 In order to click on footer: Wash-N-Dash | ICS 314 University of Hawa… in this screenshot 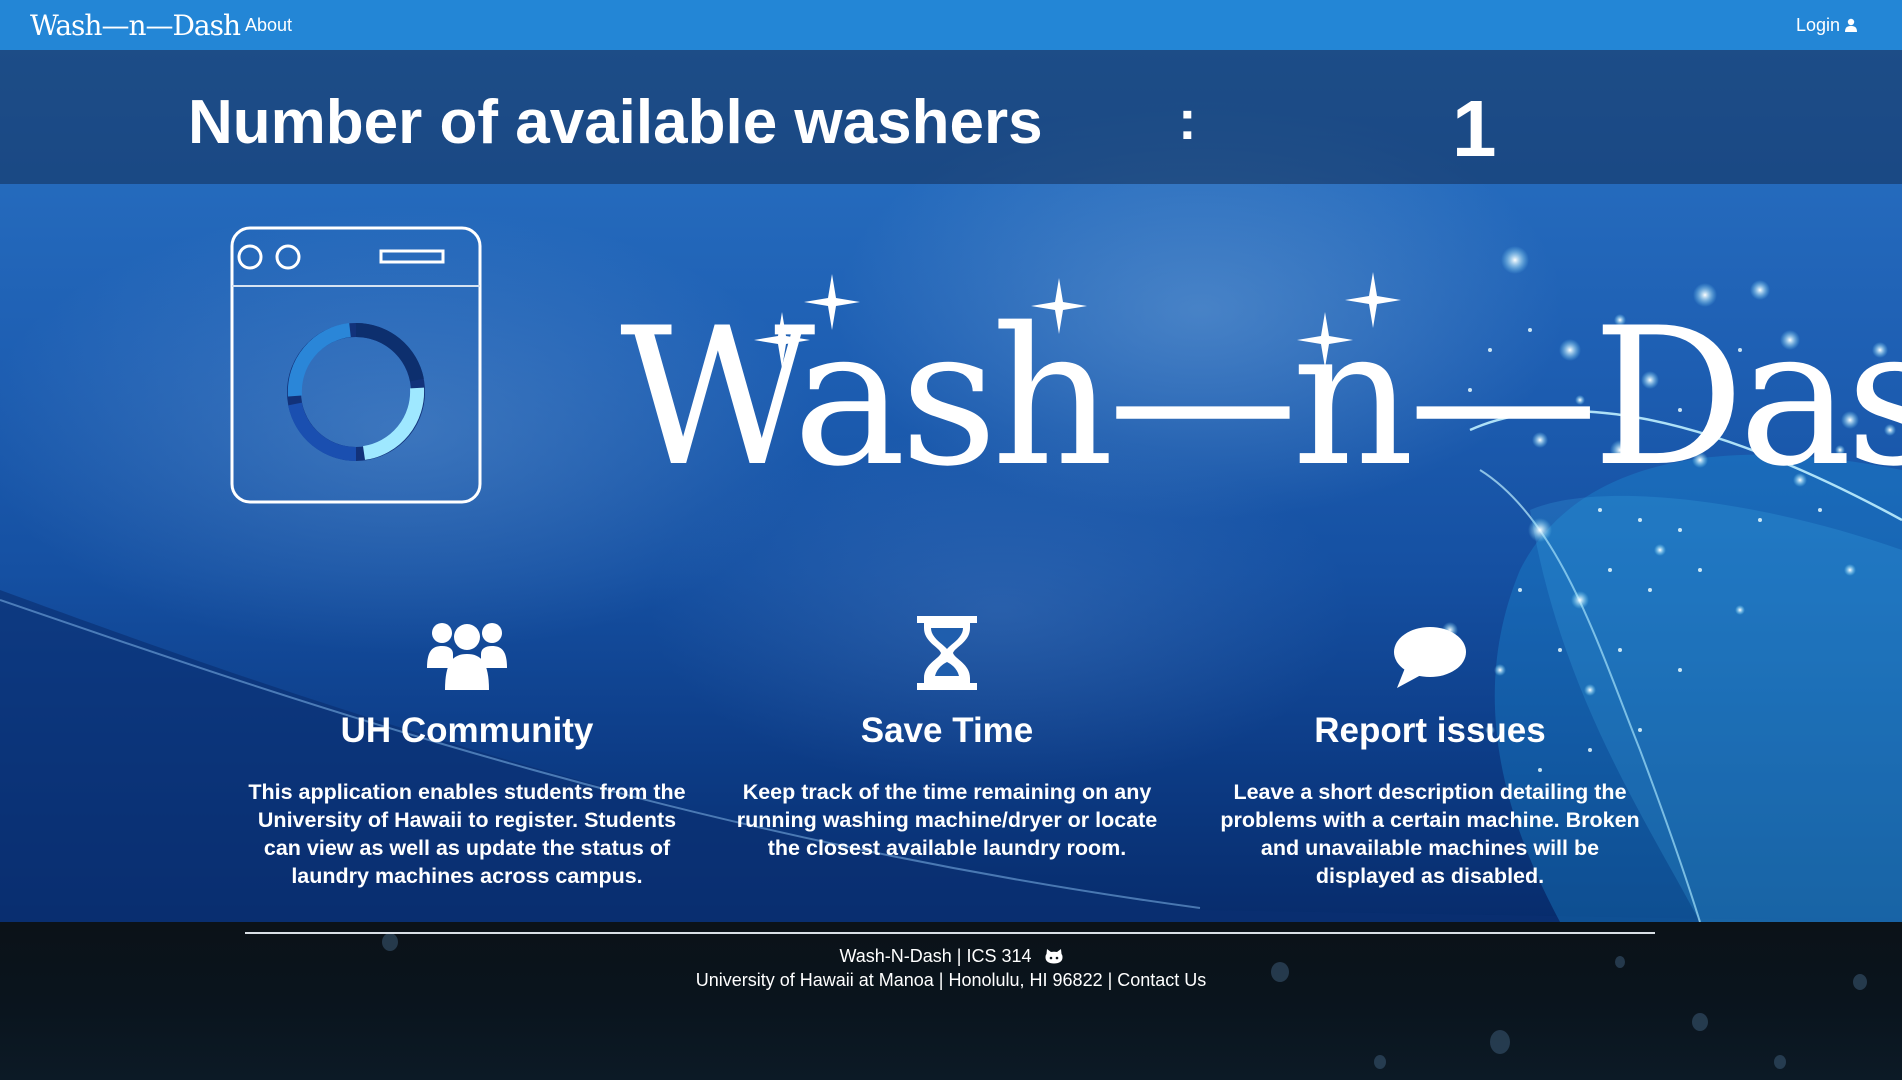, I will do `click(951, 1001)`.